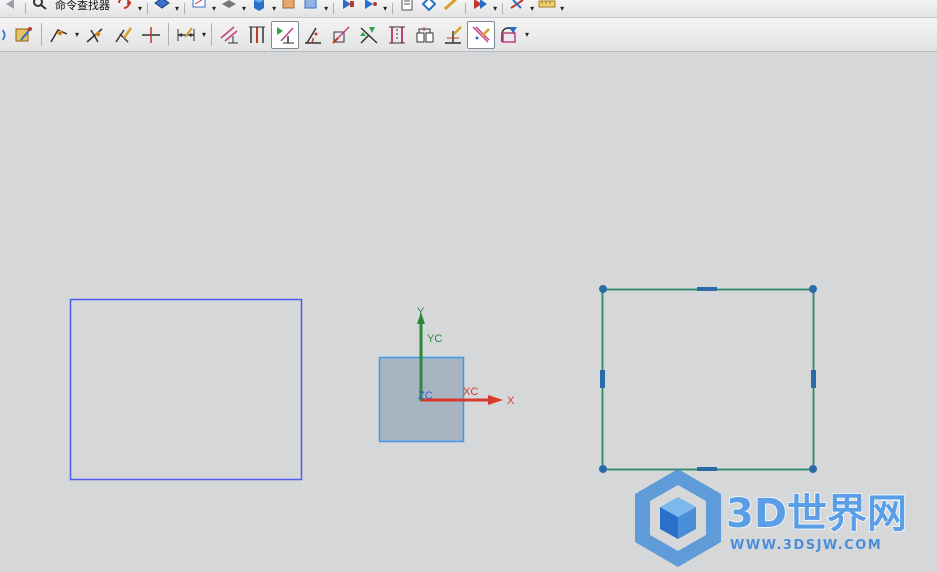  Describe the element at coordinates (429, 8) in the screenshot. I see `analysis-icon` at that location.